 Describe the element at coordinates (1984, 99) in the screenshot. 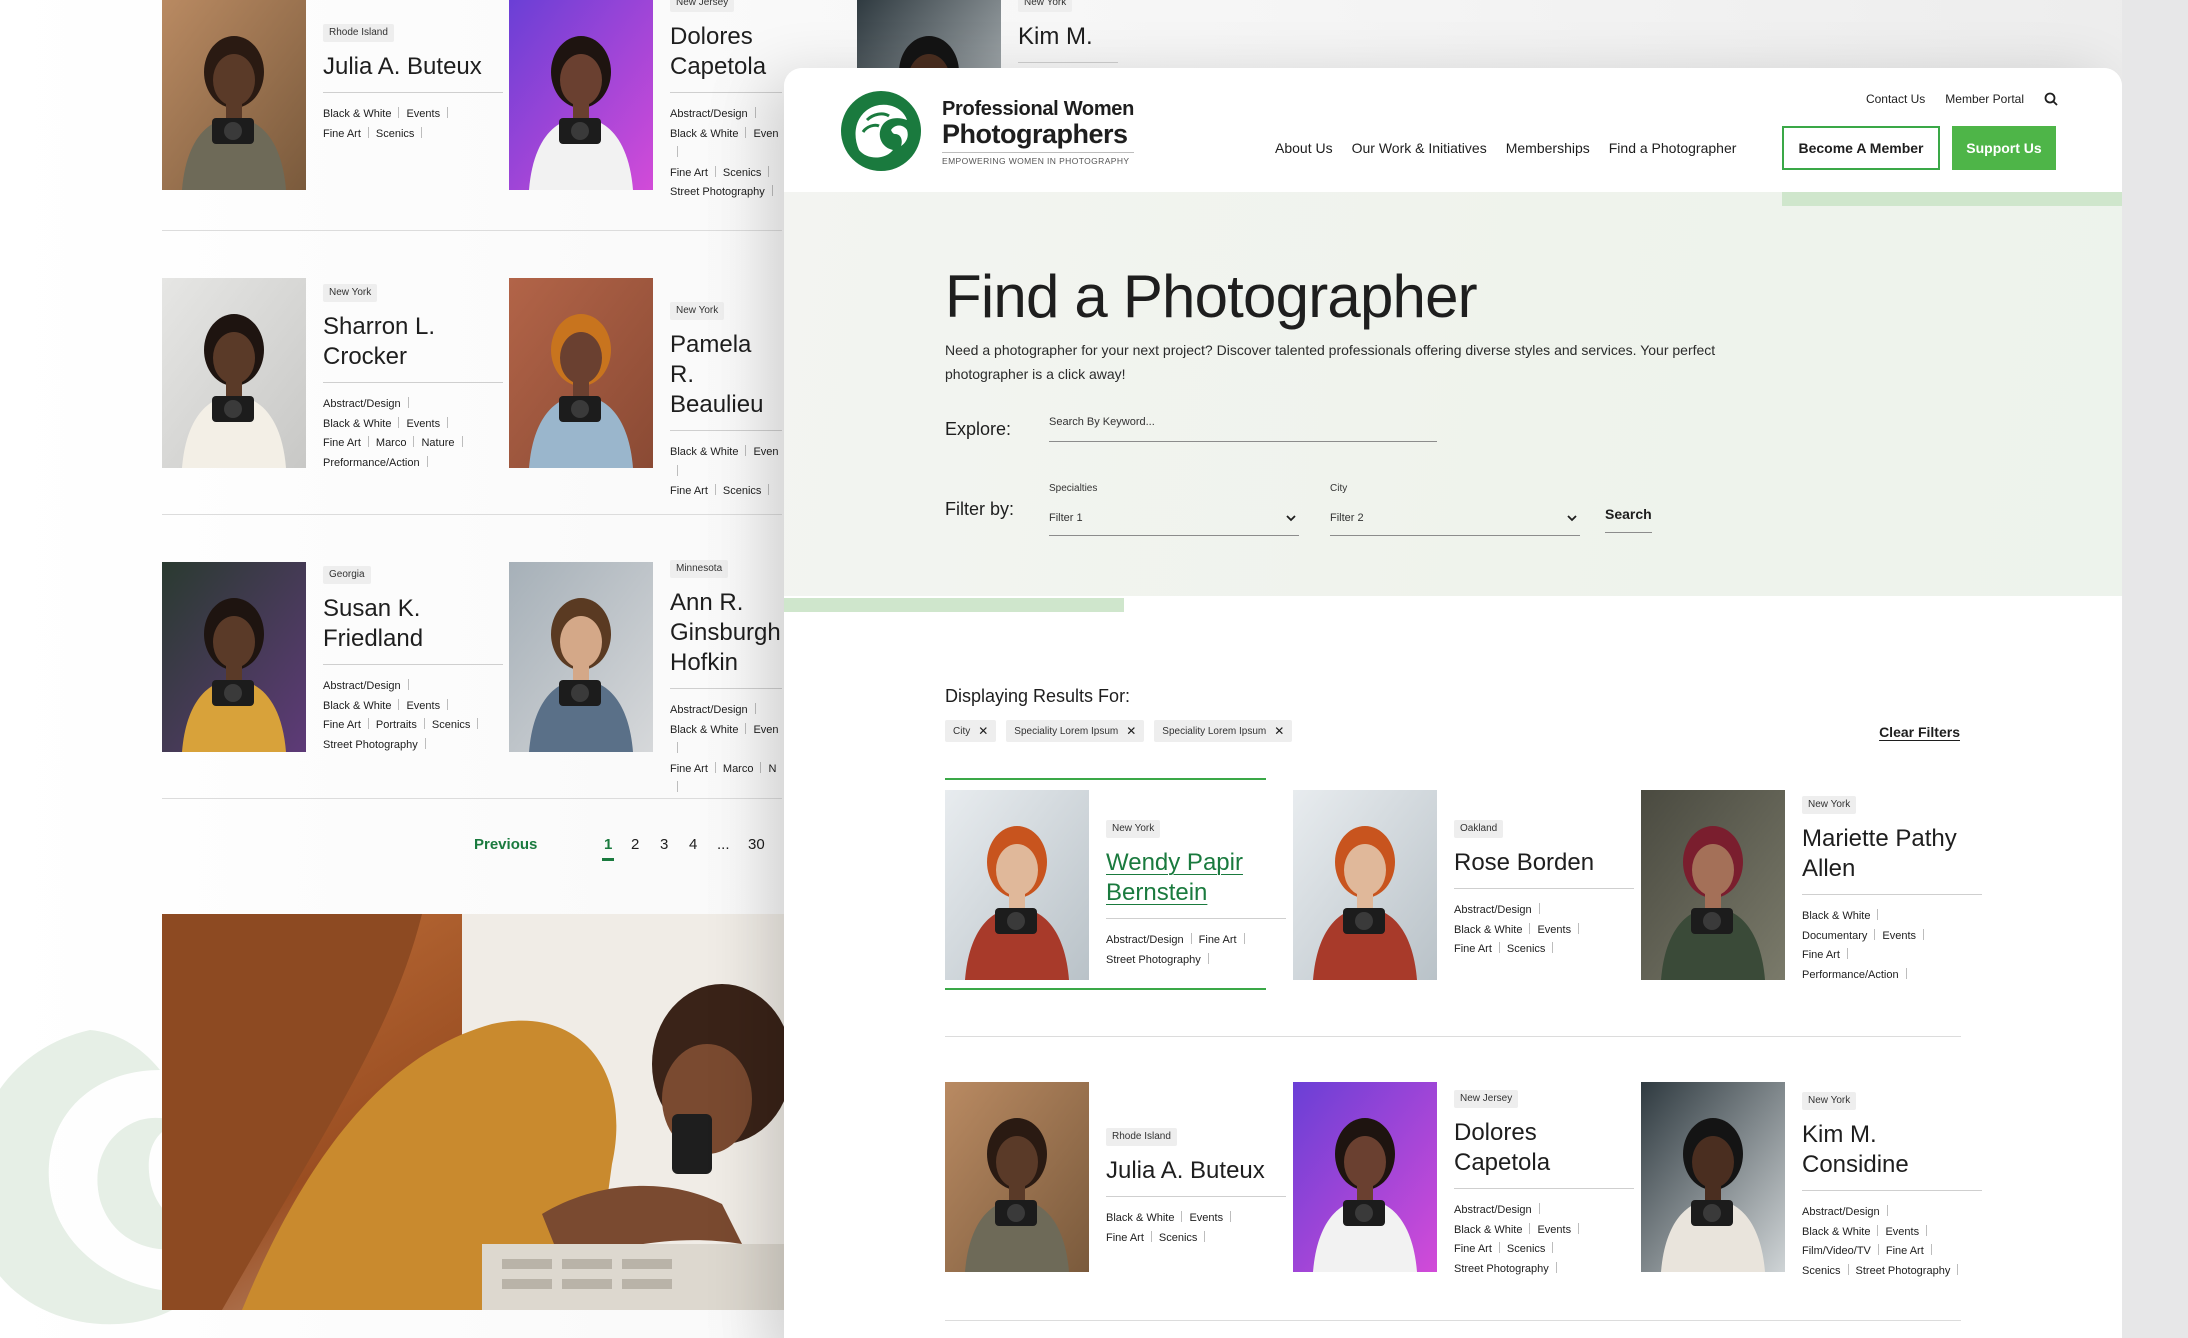

I see `member-portal-link: Member Portal` at that location.